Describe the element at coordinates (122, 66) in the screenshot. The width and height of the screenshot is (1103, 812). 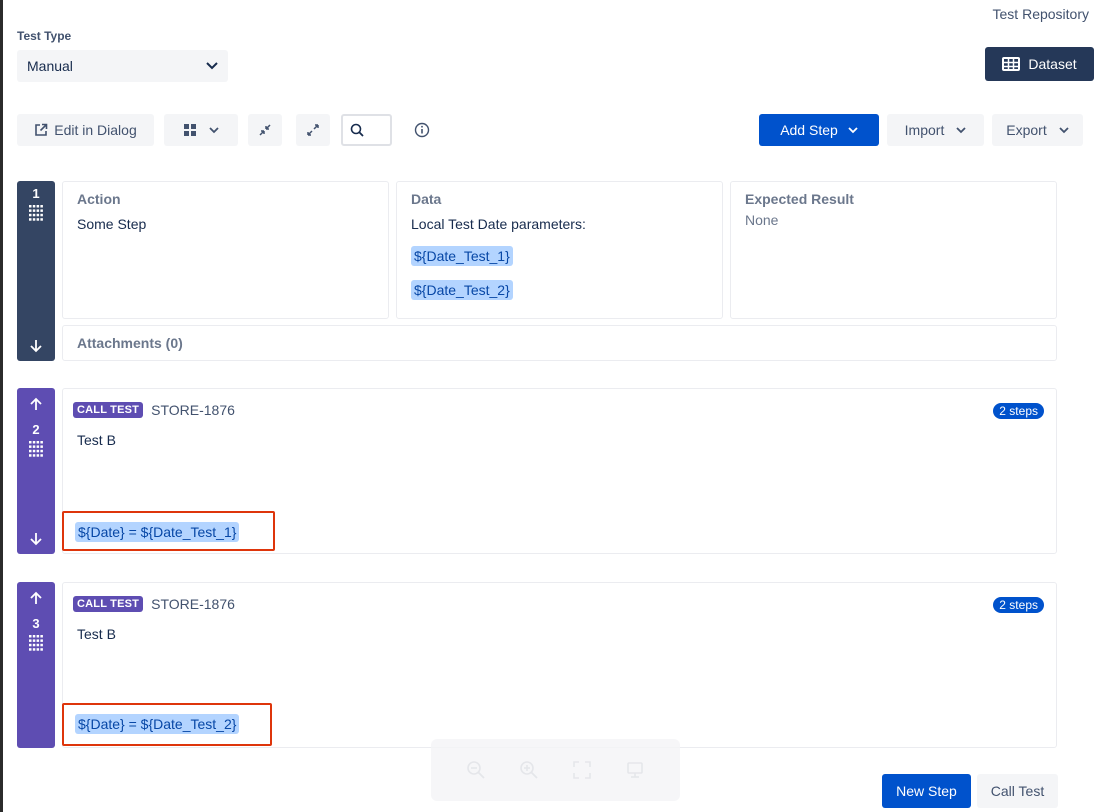
I see `test-type-select: Manual` at that location.